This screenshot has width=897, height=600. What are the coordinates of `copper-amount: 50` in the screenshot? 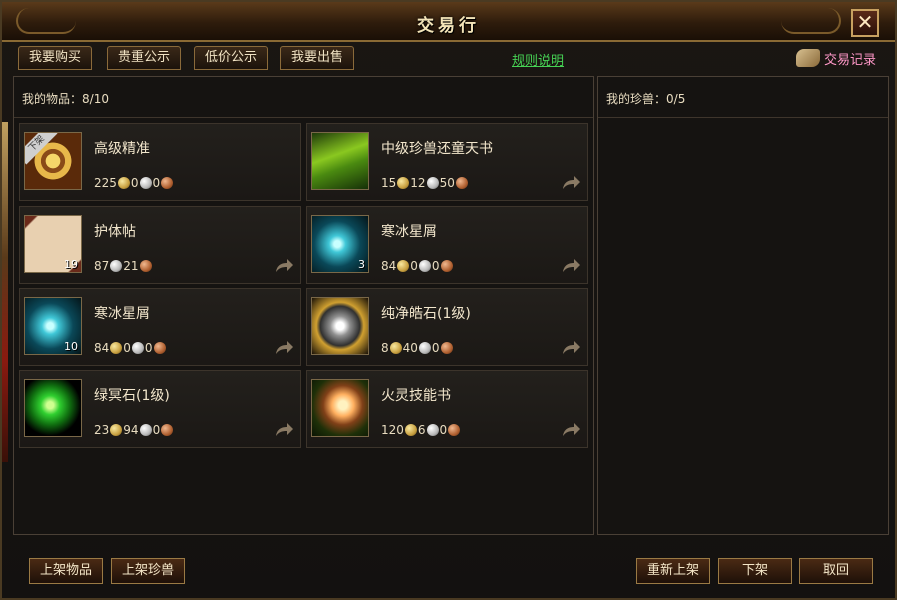 It's located at (447, 183).